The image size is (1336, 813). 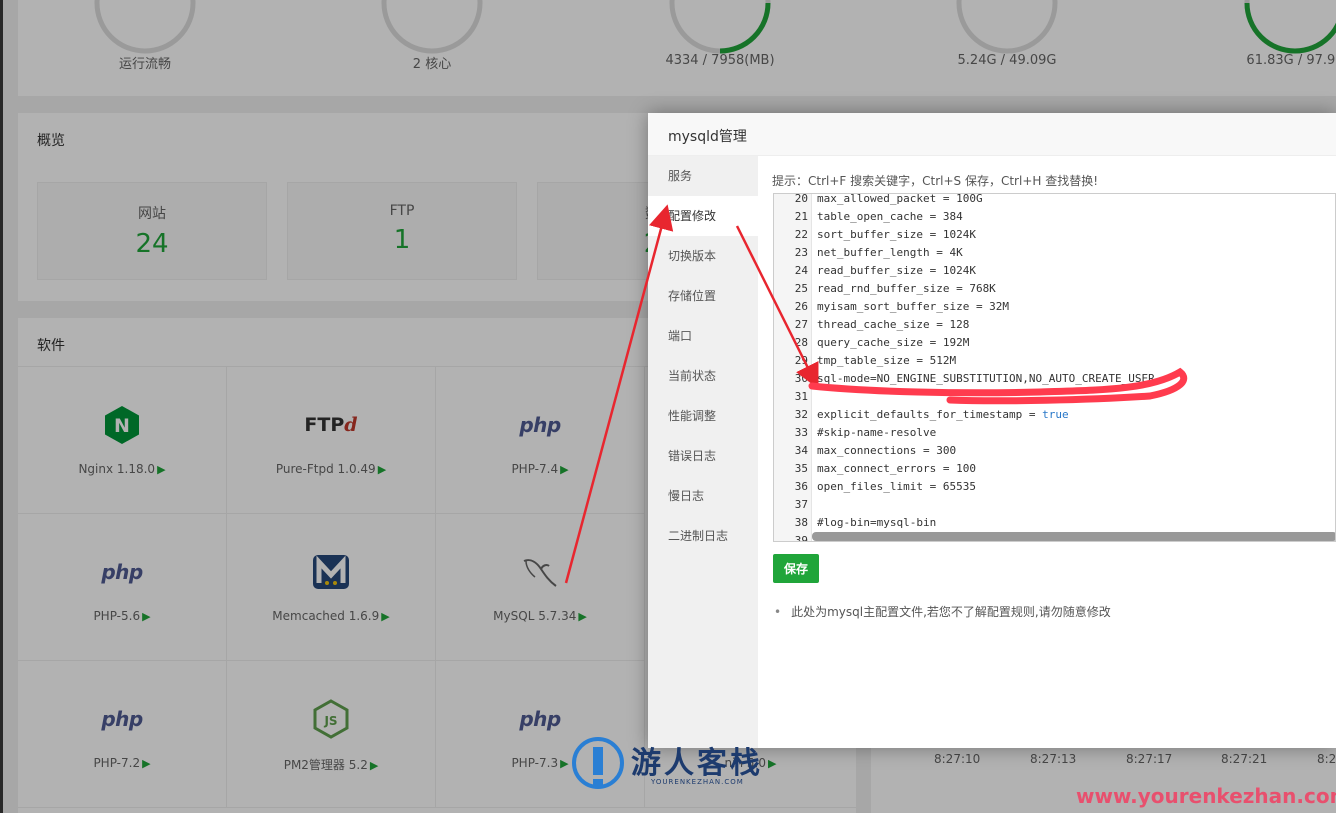 What do you see at coordinates (998, 386) in the screenshot?
I see `annotation-underline` at bounding box center [998, 386].